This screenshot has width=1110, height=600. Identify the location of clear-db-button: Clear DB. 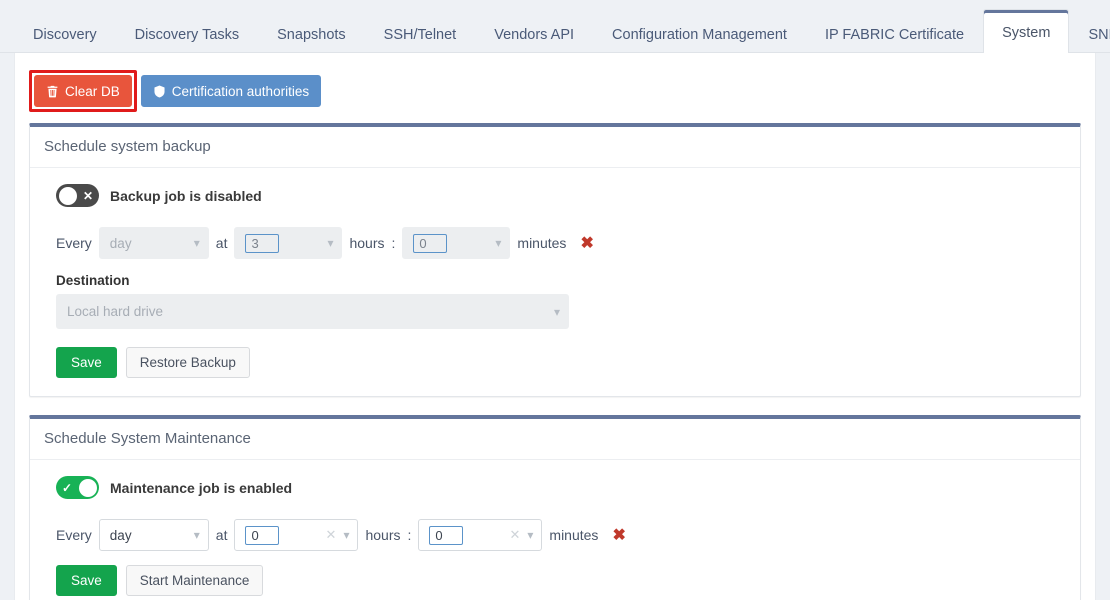
(83, 91).